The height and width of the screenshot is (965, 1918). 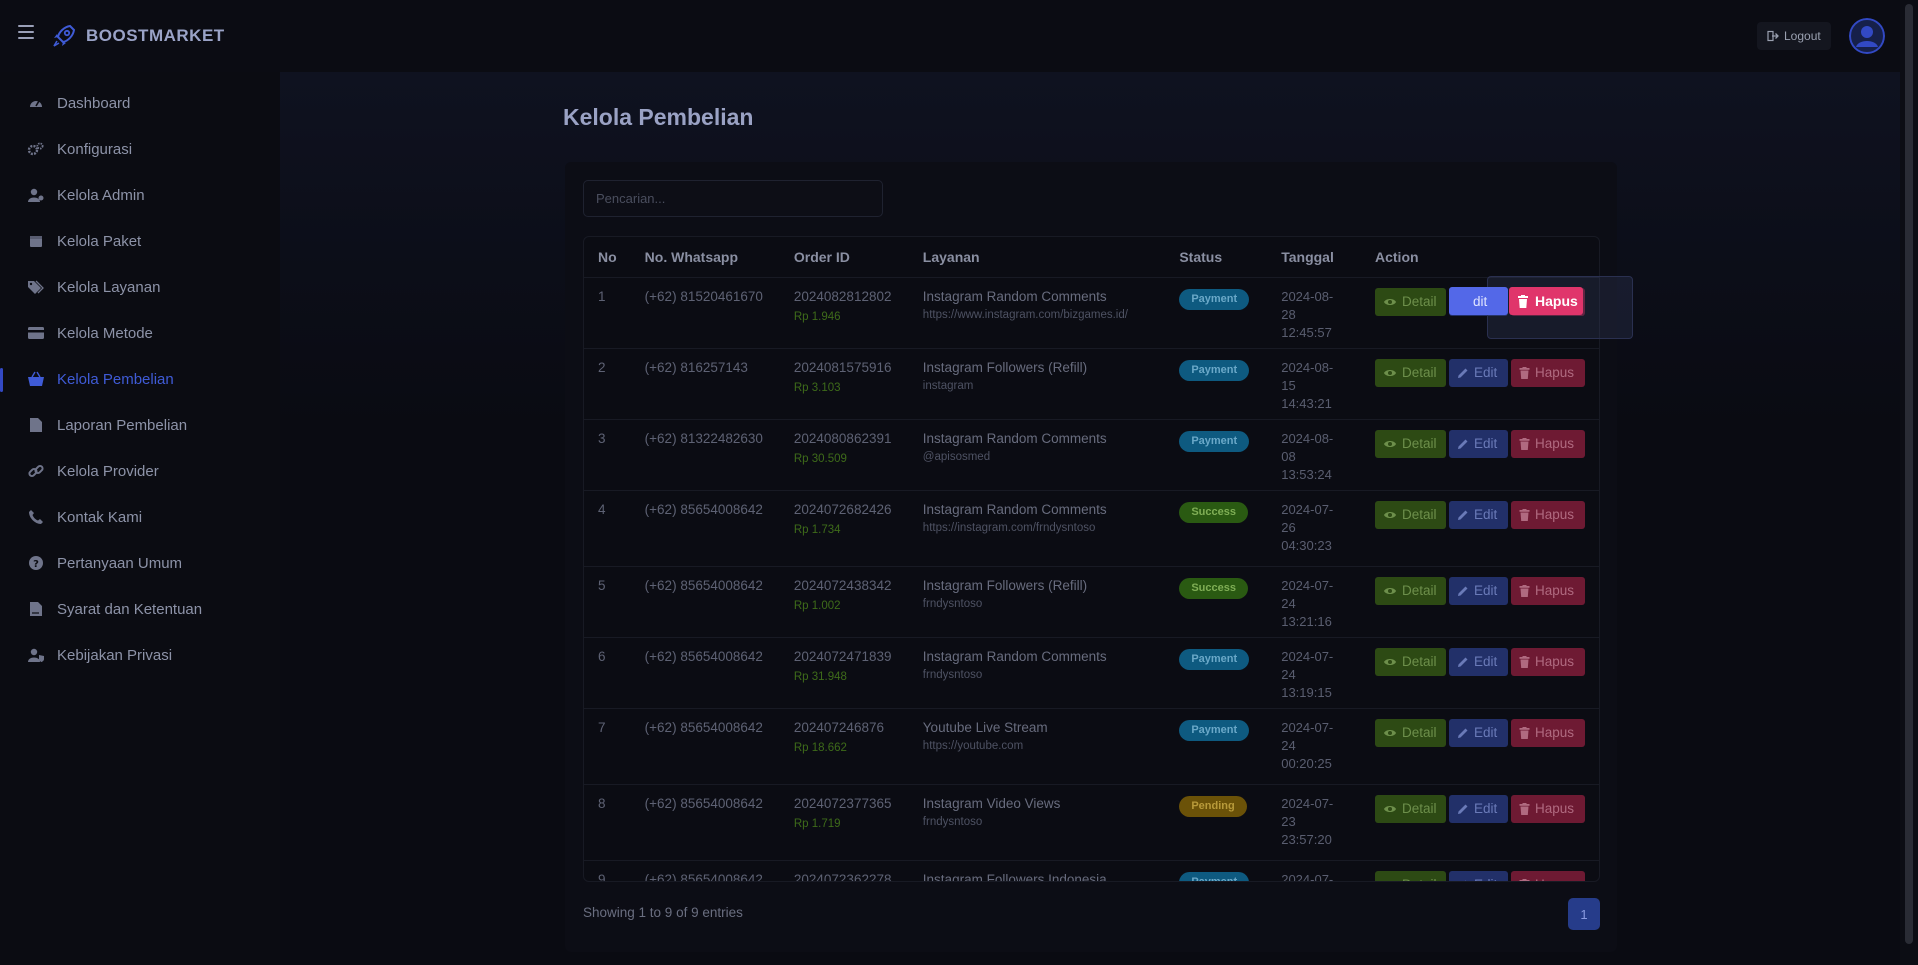 I want to click on sidebar-item-kontak-kami: Kontak Kami, so click(x=140, y=517).